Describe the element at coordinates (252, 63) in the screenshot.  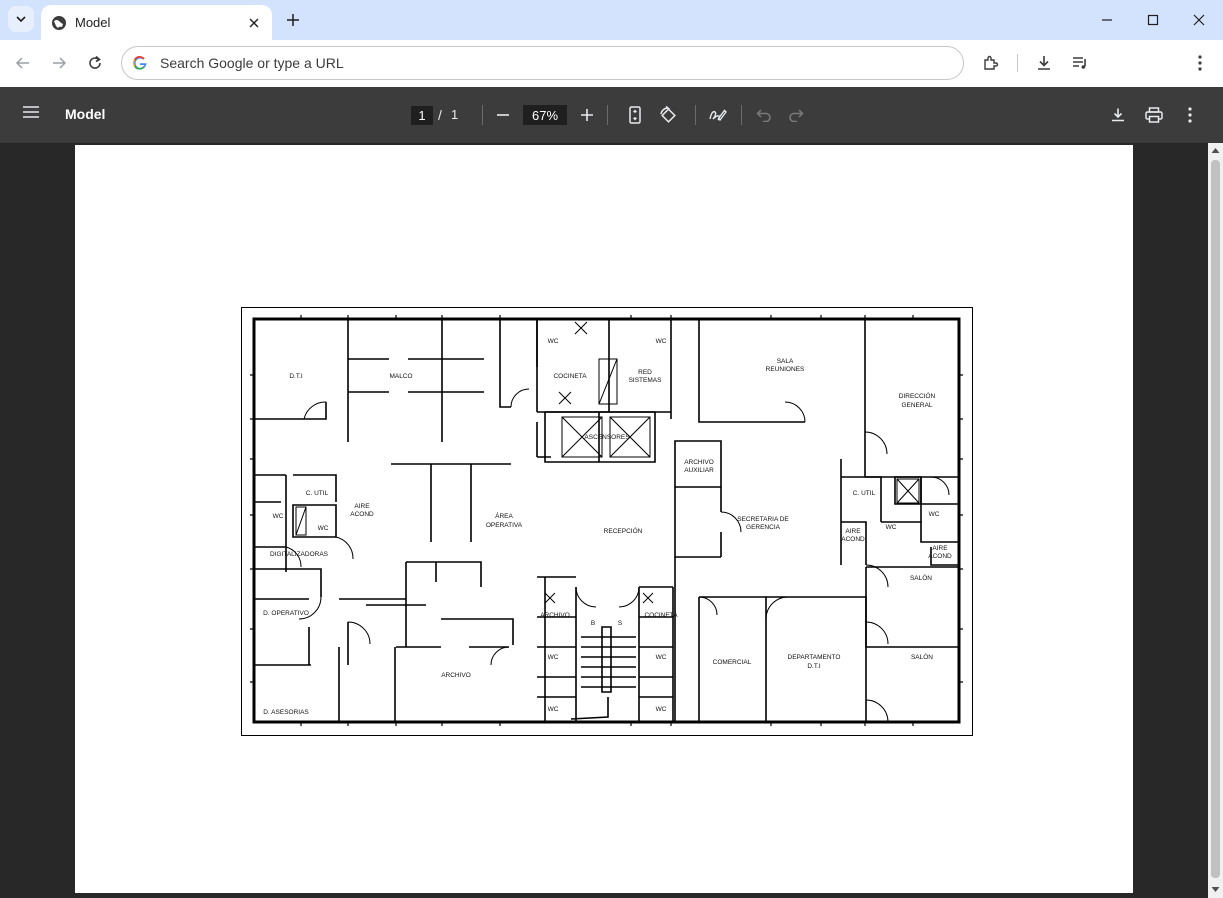
I see `omnibox-placeholder: Search Google or type a URL` at that location.